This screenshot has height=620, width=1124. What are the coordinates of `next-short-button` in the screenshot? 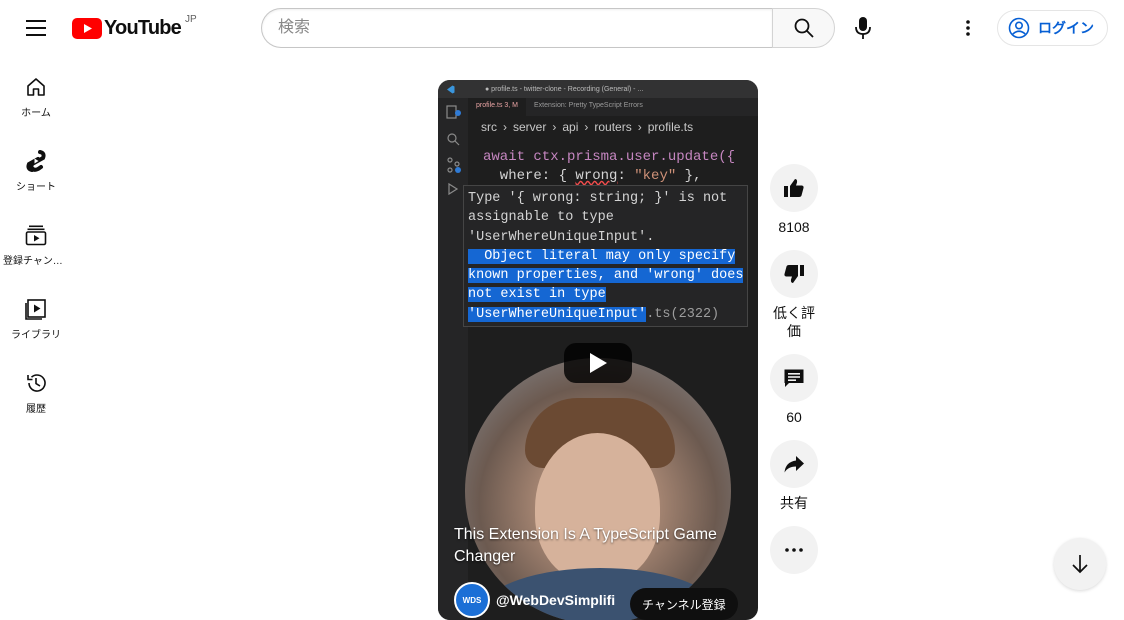 It's located at (1080, 564).